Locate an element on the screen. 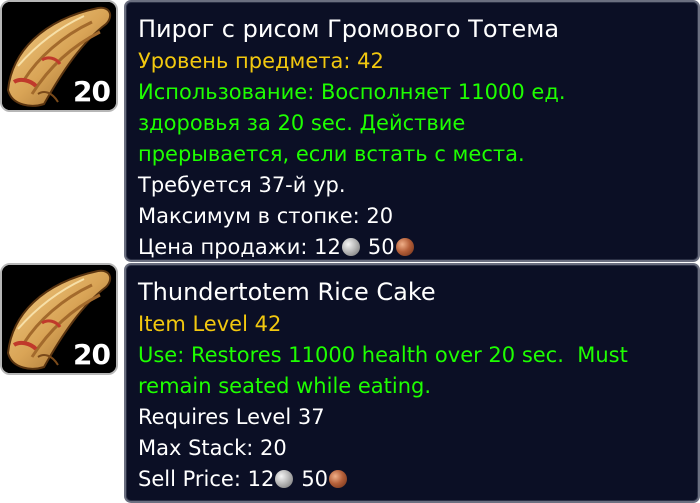 This screenshot has height=503, width=700. level-requirement: Requires Level 37 is located at coordinates (231, 417).